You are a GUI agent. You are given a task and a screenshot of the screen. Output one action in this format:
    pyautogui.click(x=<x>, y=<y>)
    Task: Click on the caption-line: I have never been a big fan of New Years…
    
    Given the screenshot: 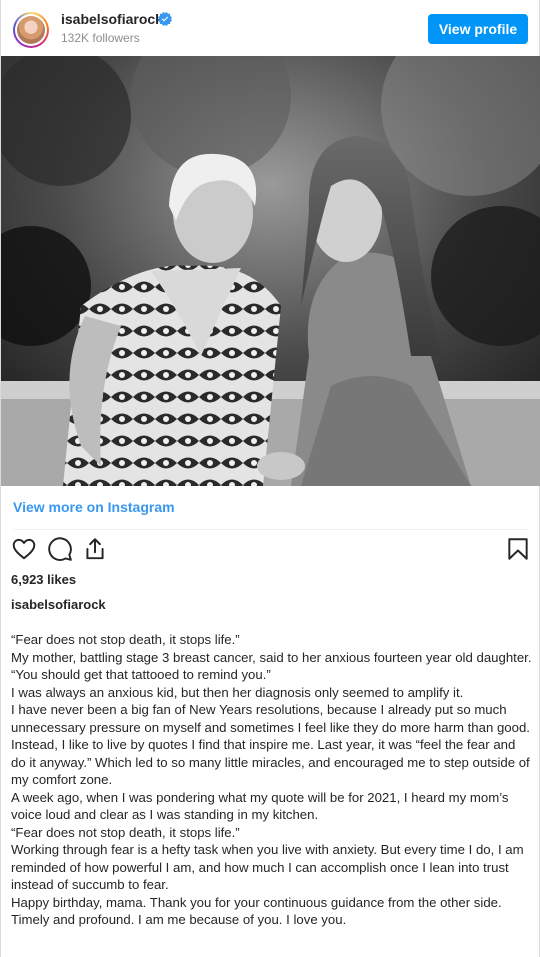 What is the action you would take?
    pyautogui.click(x=270, y=744)
    